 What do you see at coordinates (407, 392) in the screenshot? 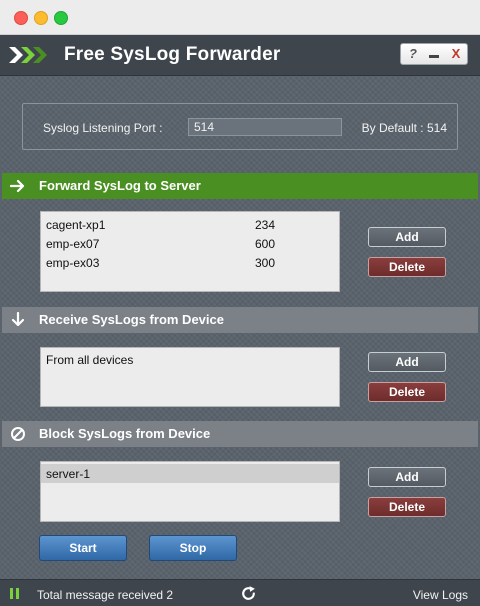
I see `receive-delete-button: Delete` at bounding box center [407, 392].